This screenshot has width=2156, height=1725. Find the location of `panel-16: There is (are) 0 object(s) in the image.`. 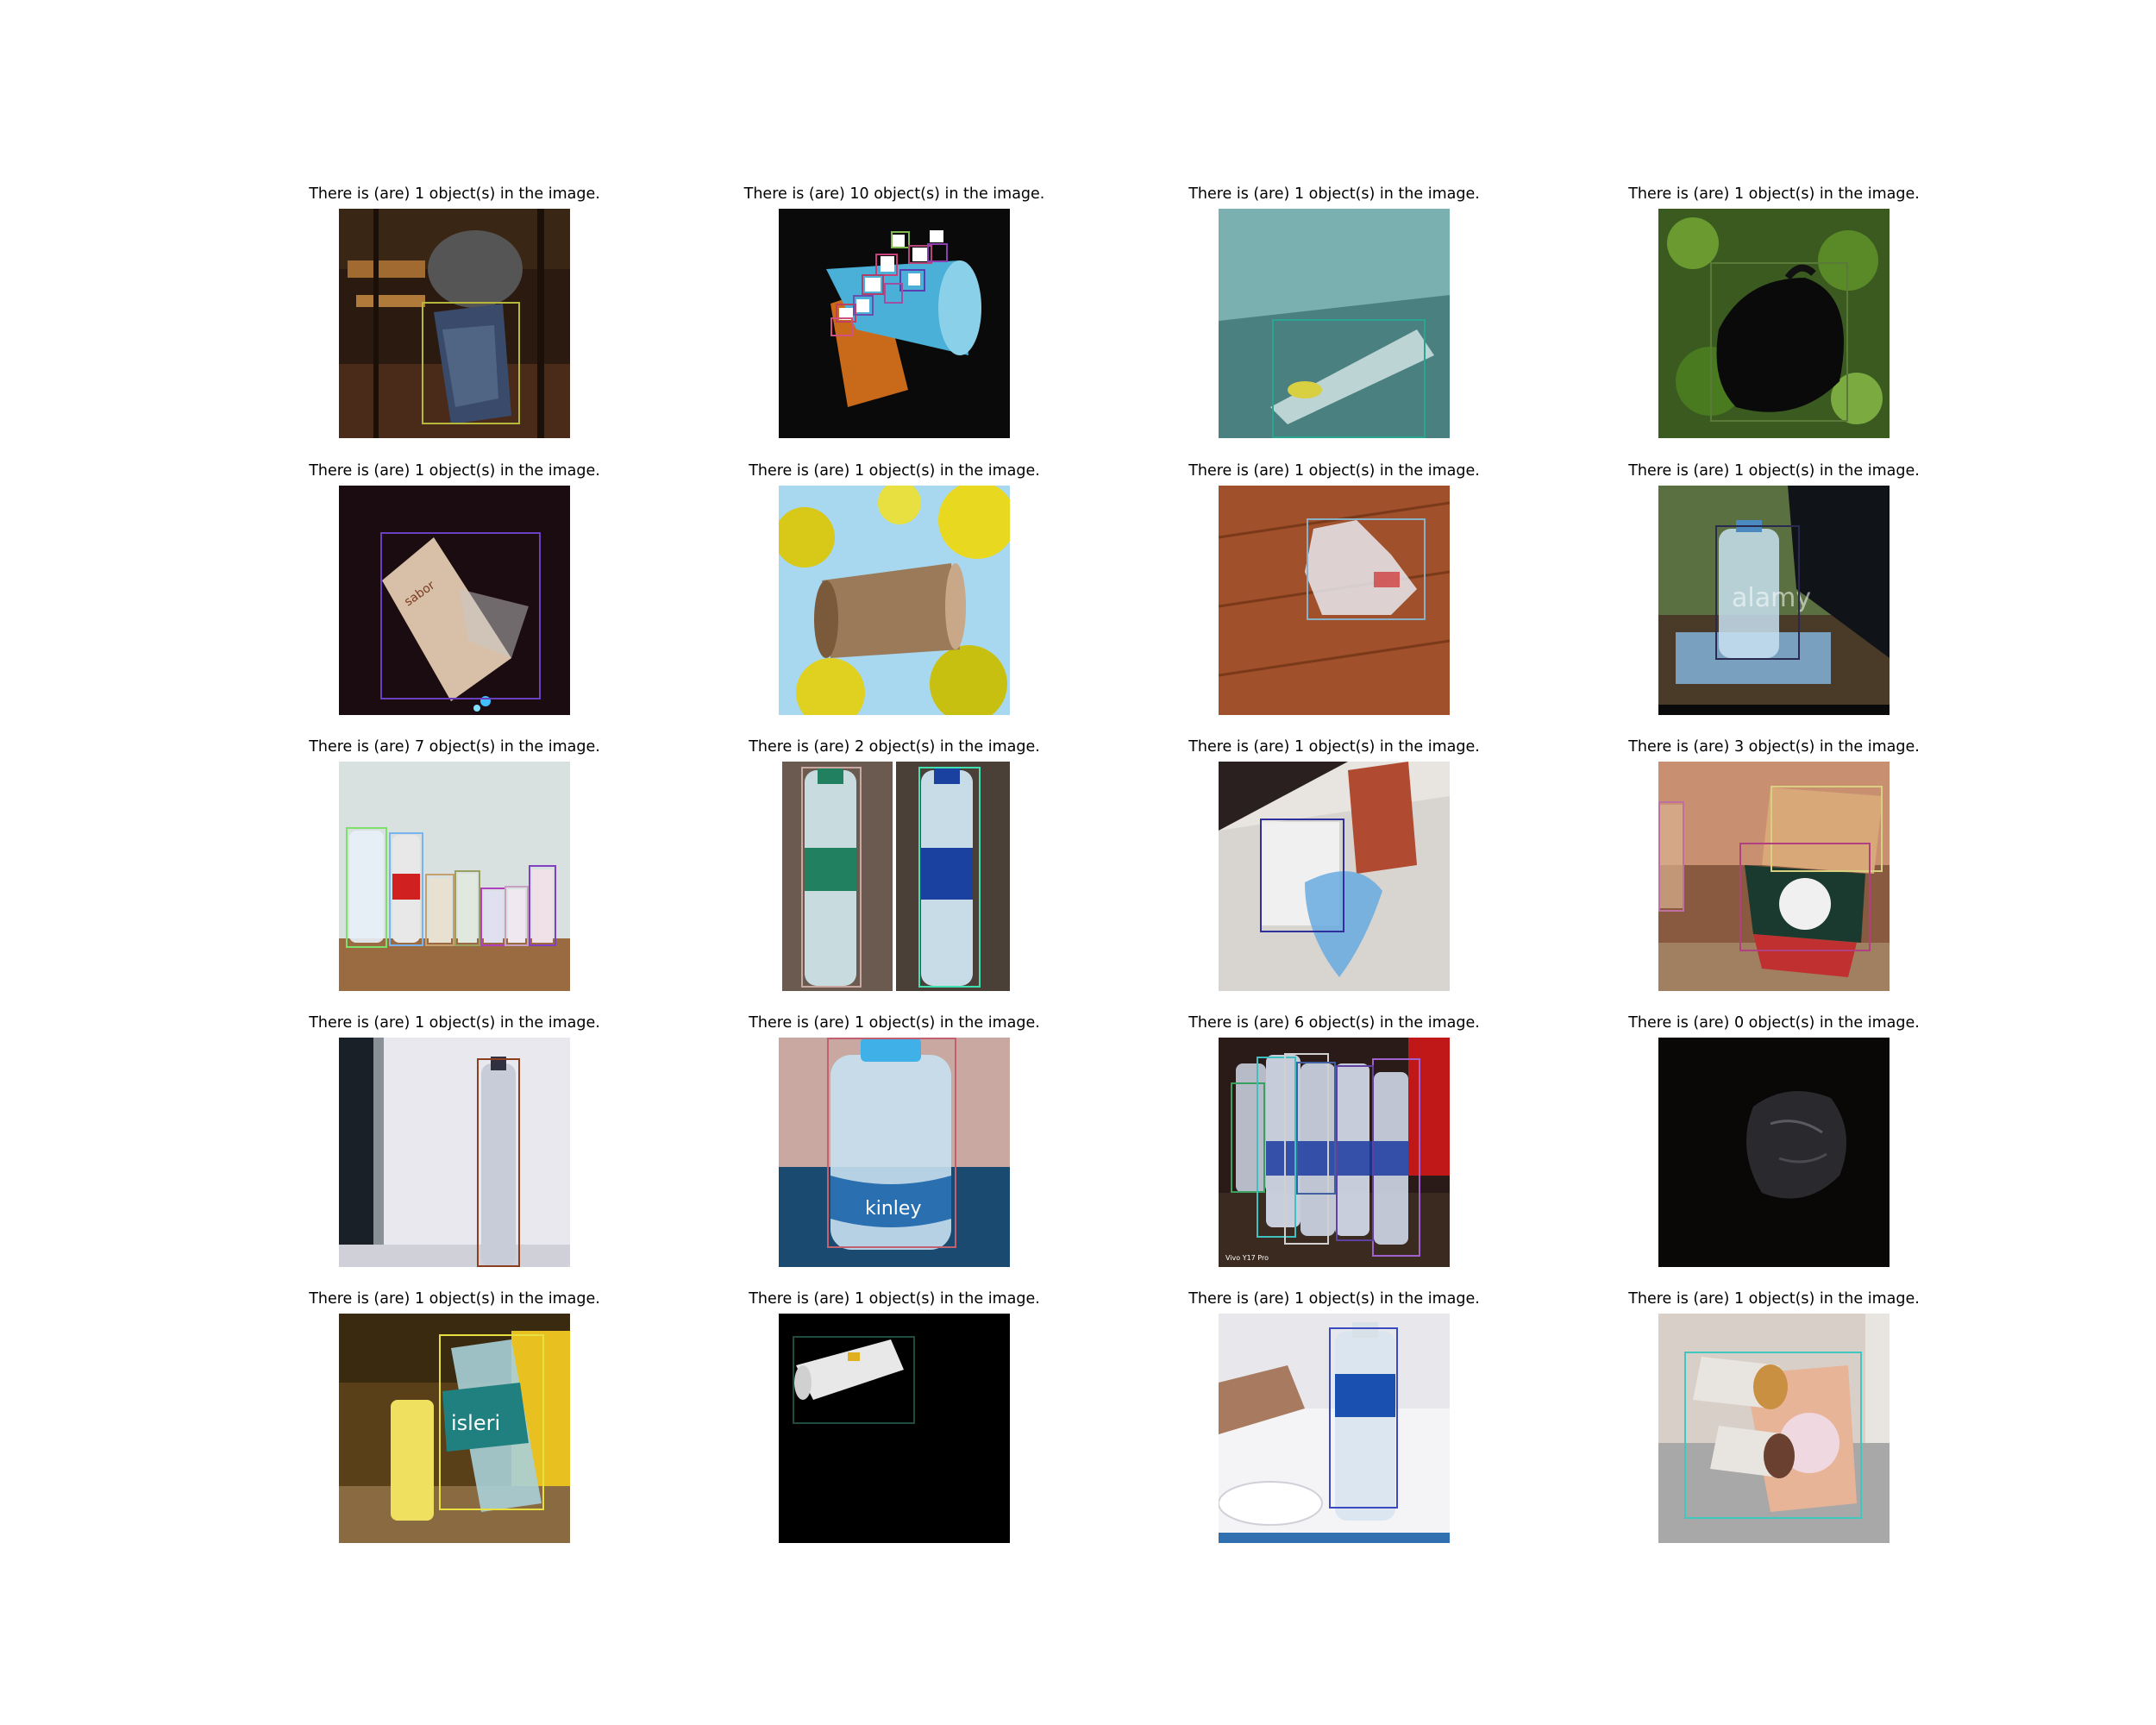

panel-16: There is (are) 0 object(s) in the image. is located at coordinates (1774, 1141).